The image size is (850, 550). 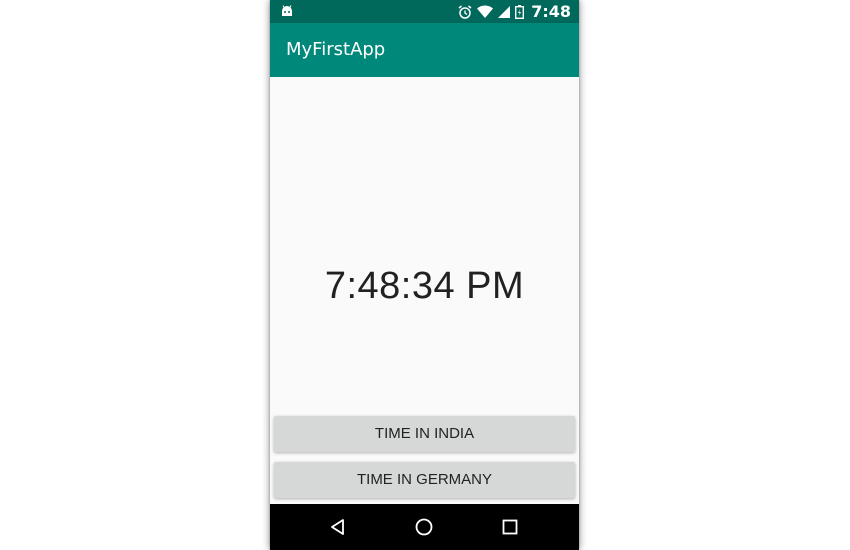 I want to click on app-title: MyFirstApp, so click(x=336, y=49).